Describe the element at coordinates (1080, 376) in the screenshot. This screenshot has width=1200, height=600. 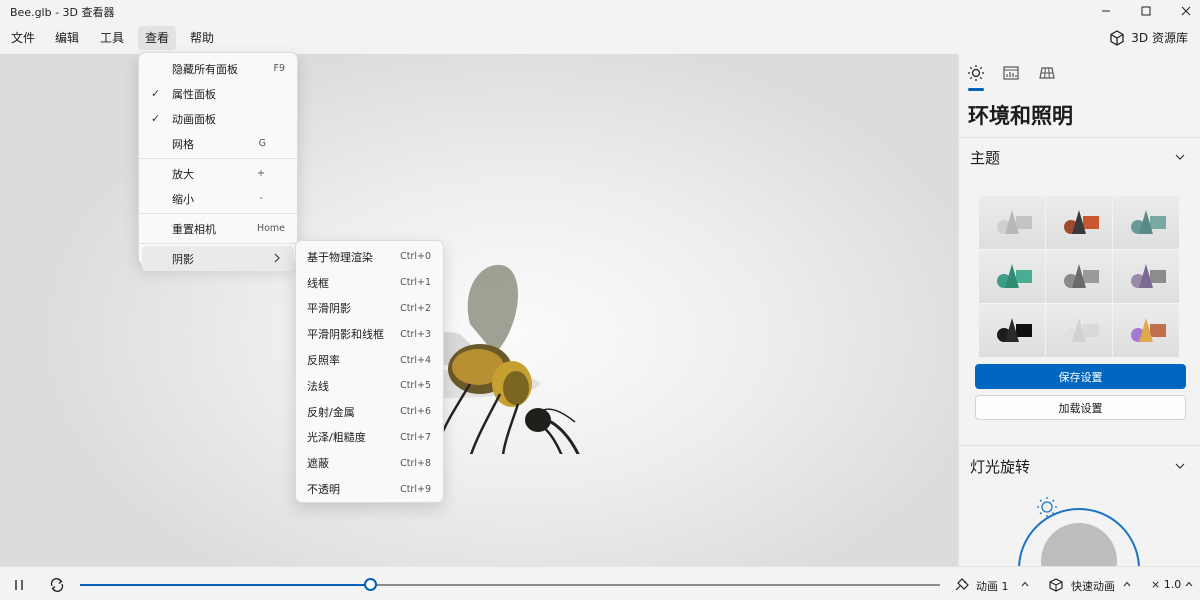
I see `save-settings-button: 保存设置` at that location.